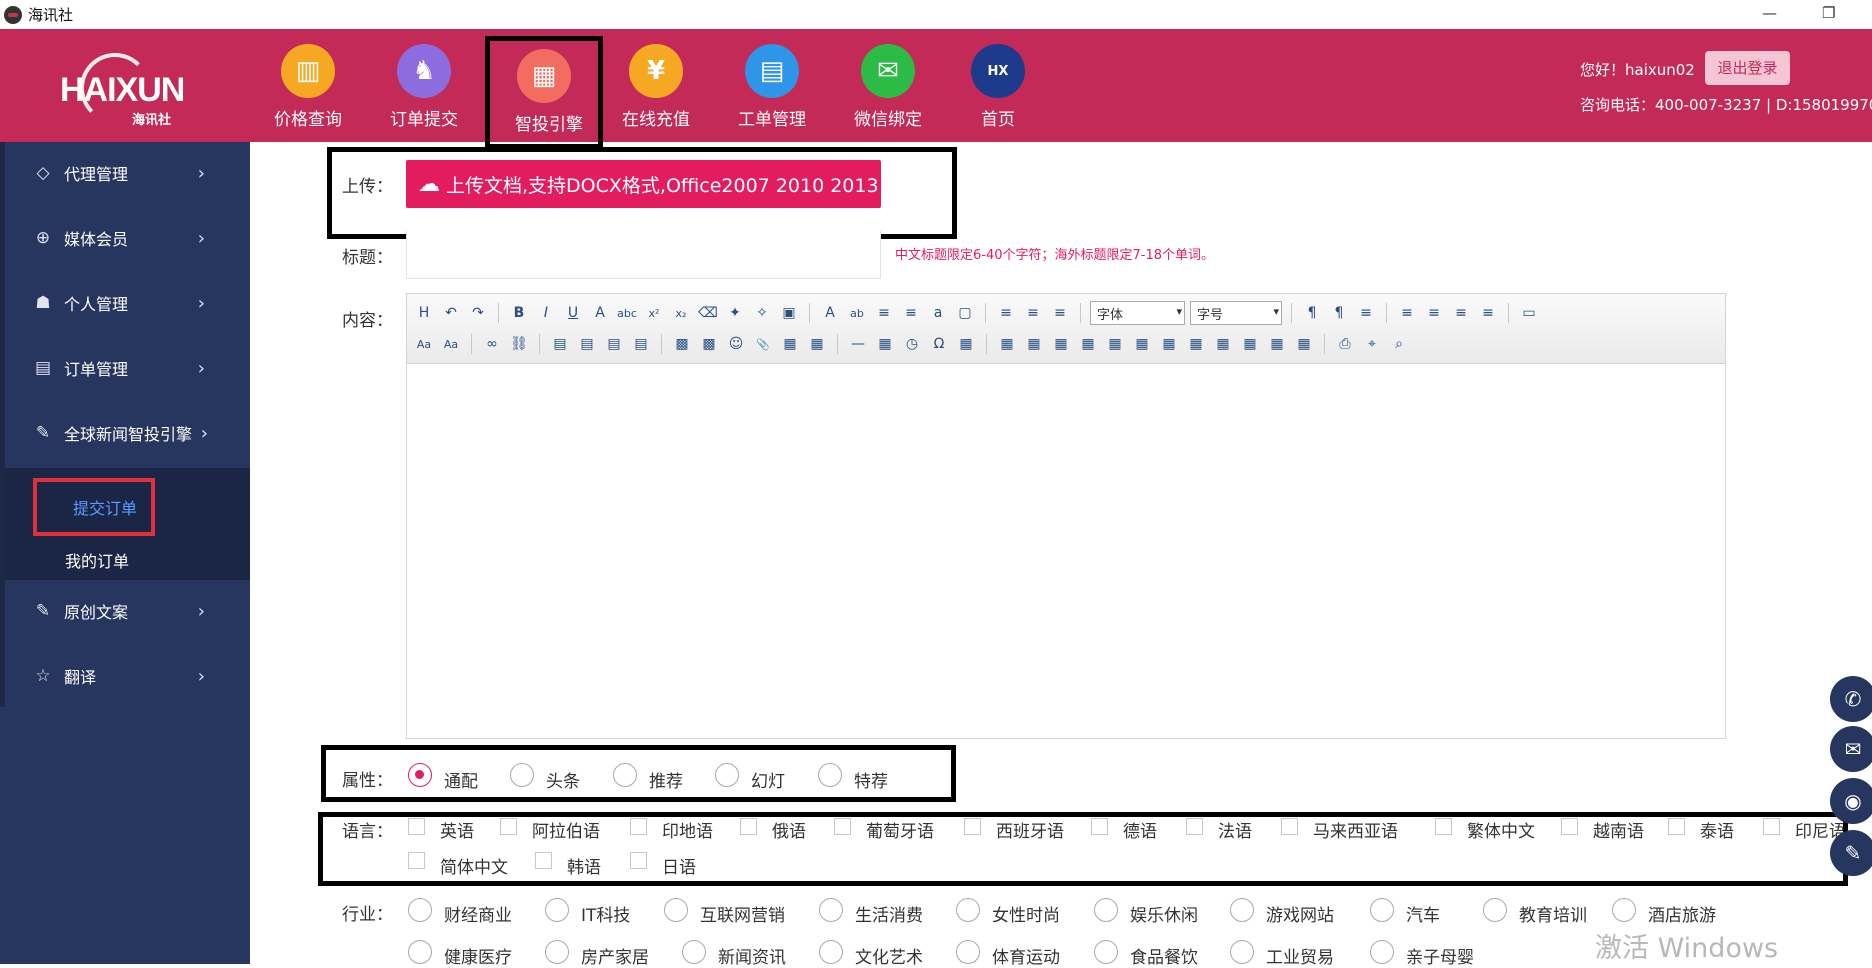  What do you see at coordinates (627, 313) in the screenshot?
I see `toolbar-button-icon: abc` at bounding box center [627, 313].